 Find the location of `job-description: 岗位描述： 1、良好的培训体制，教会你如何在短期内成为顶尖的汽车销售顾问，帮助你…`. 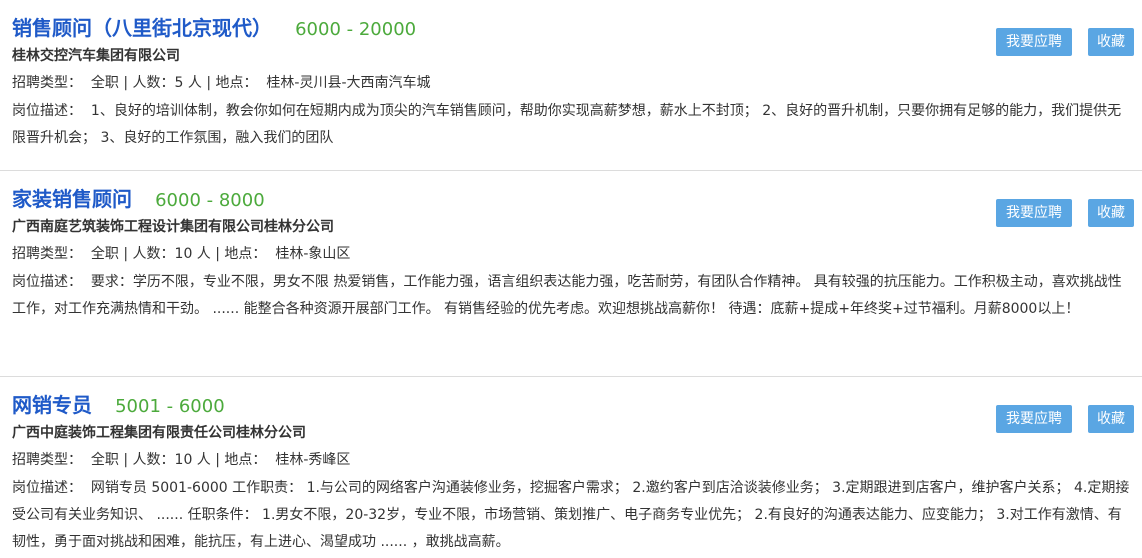

job-description: 岗位描述： 1、良好的培训体制，教会你如何在短期内成为顶尖的汽车销售顾问，帮助你… is located at coordinates (571, 125).